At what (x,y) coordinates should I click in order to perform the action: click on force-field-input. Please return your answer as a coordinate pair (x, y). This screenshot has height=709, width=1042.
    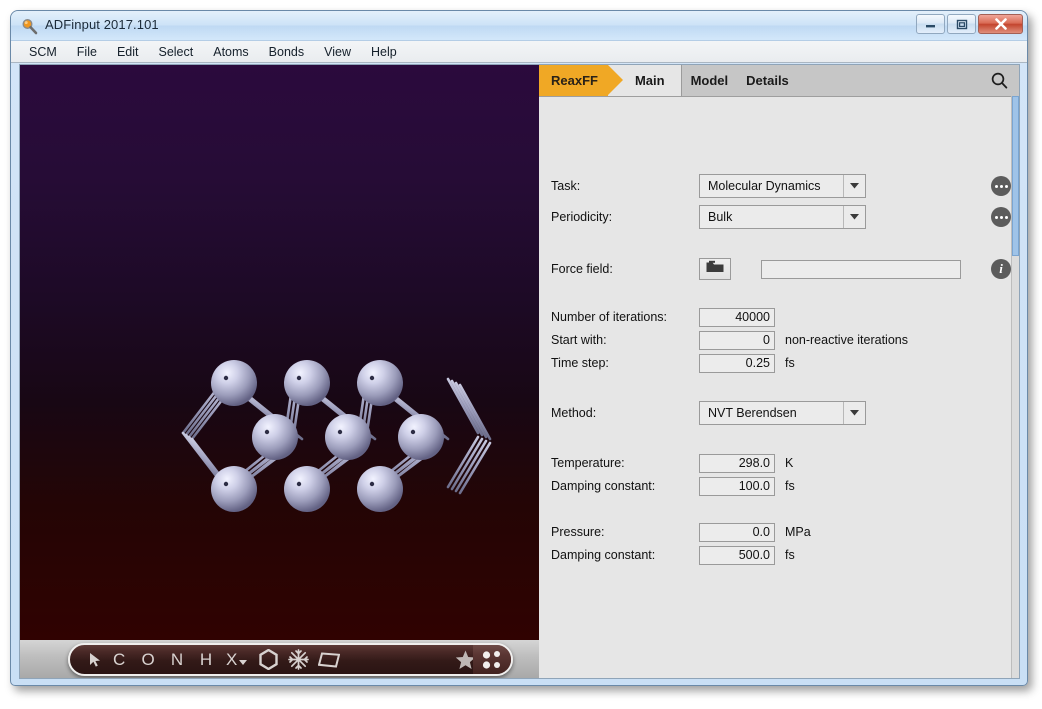
    Looking at the image, I should click on (861, 269).